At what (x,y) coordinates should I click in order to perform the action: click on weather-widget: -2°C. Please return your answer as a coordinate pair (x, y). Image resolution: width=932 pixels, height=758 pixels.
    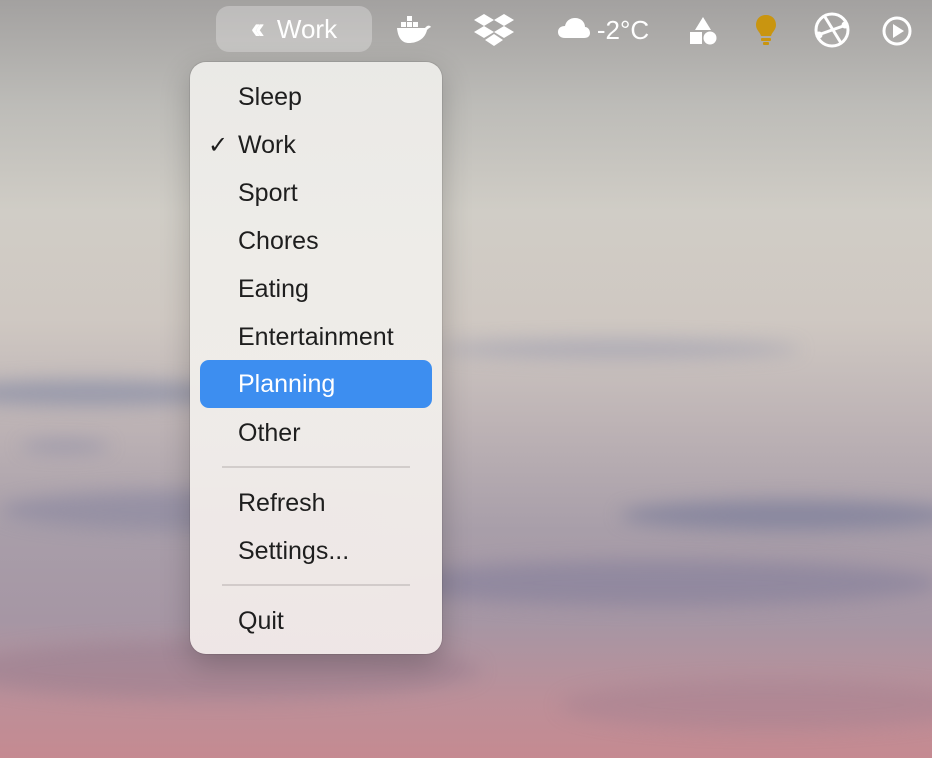
    Looking at the image, I should click on (603, 30).